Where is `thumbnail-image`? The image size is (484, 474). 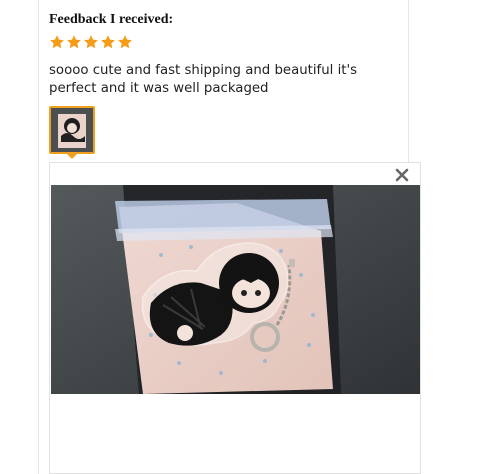 thumbnail-image is located at coordinates (72, 130).